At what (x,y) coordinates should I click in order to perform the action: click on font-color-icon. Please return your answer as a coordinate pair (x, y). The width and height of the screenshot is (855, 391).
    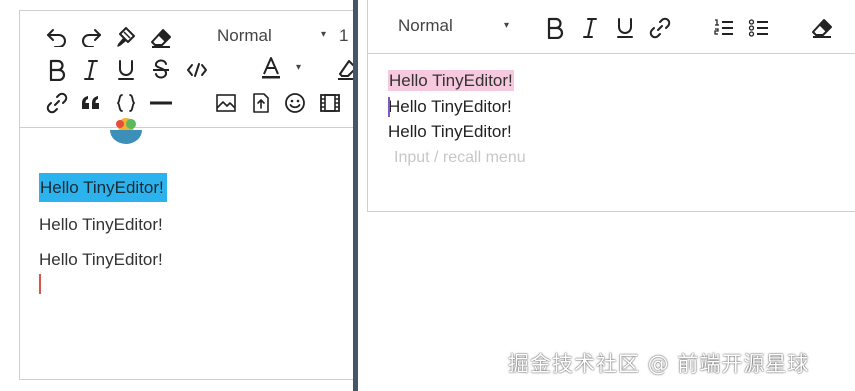
    Looking at the image, I should click on (271, 68).